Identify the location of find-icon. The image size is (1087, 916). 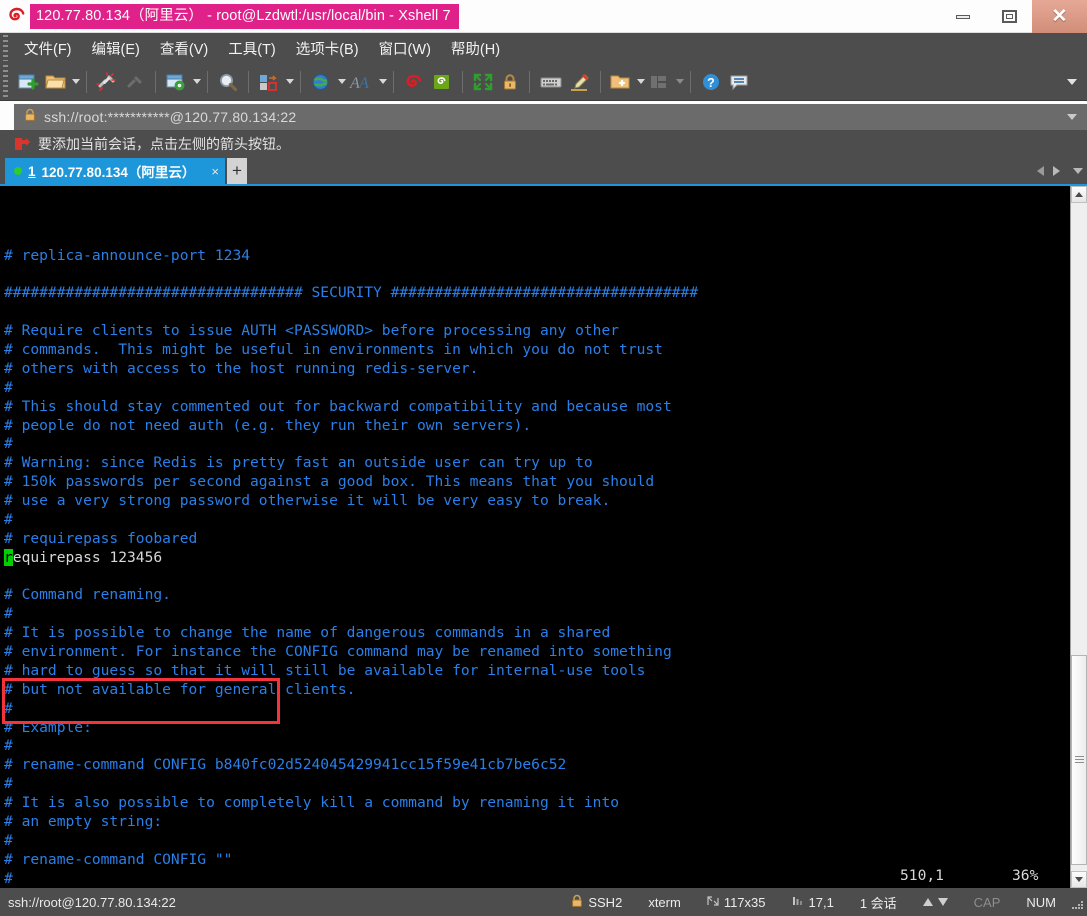
(228, 82).